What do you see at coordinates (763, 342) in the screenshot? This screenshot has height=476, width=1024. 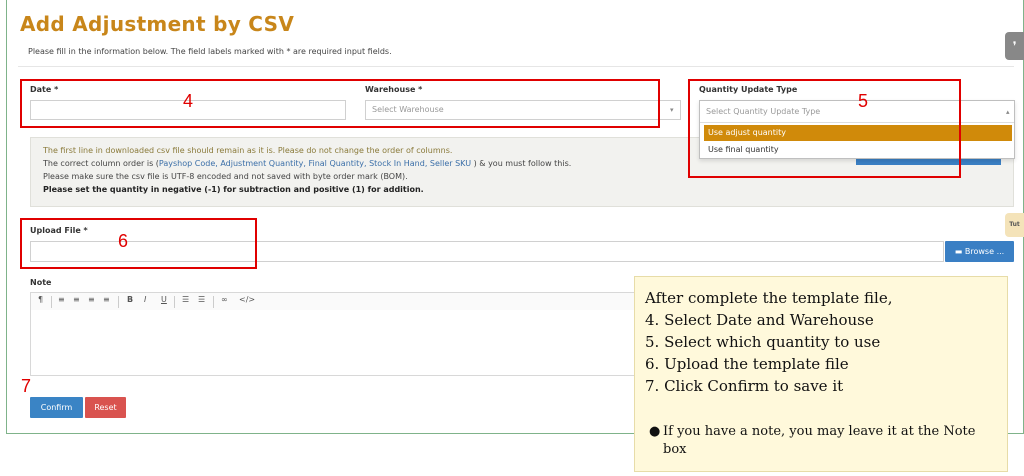 I see `instruction-step: 5. Select which quantity to use` at bounding box center [763, 342].